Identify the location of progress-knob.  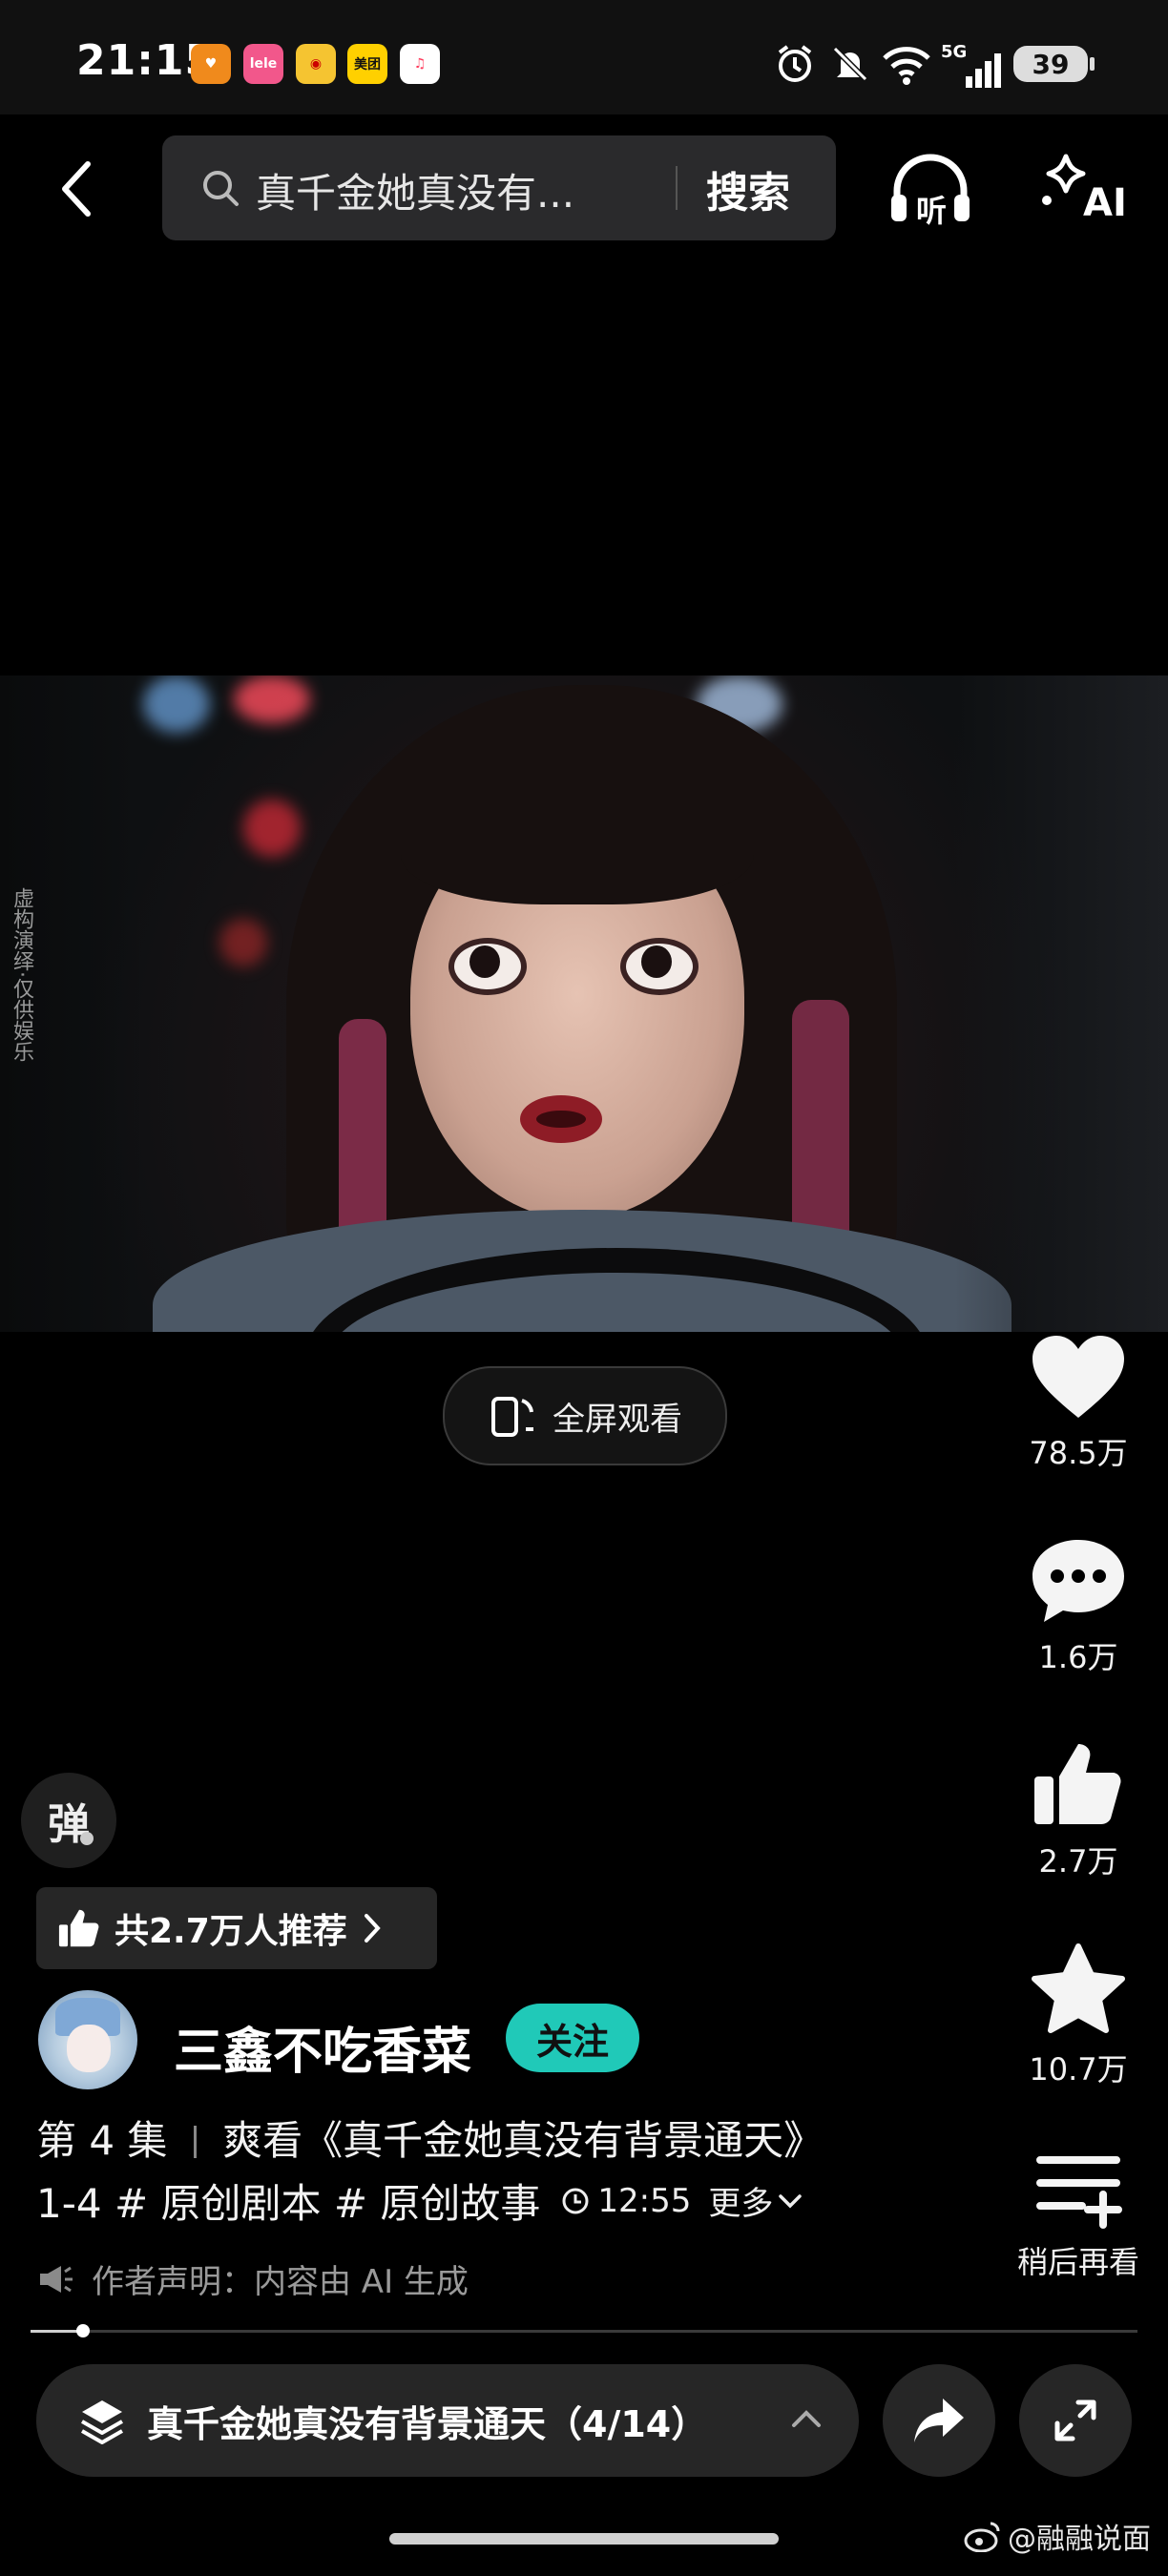
(83, 2330).